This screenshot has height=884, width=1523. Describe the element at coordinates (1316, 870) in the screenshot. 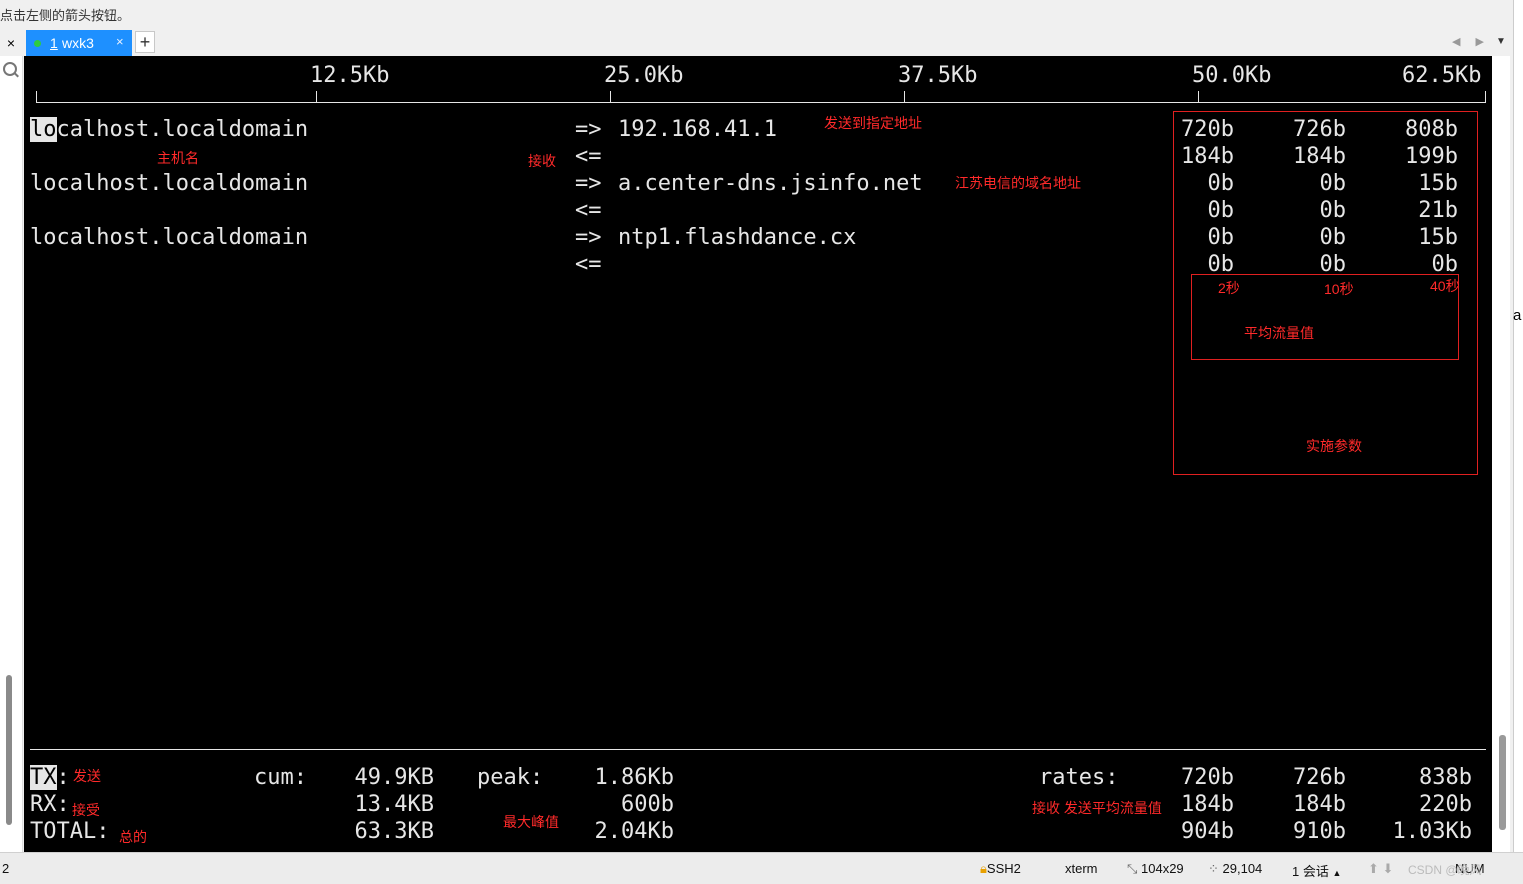

I see `status-sessions: 1 会话 ▲` at that location.